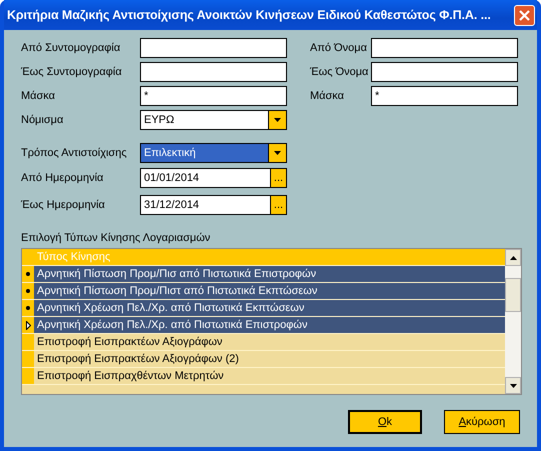  I want to click on scroll-up-button, so click(513, 257).